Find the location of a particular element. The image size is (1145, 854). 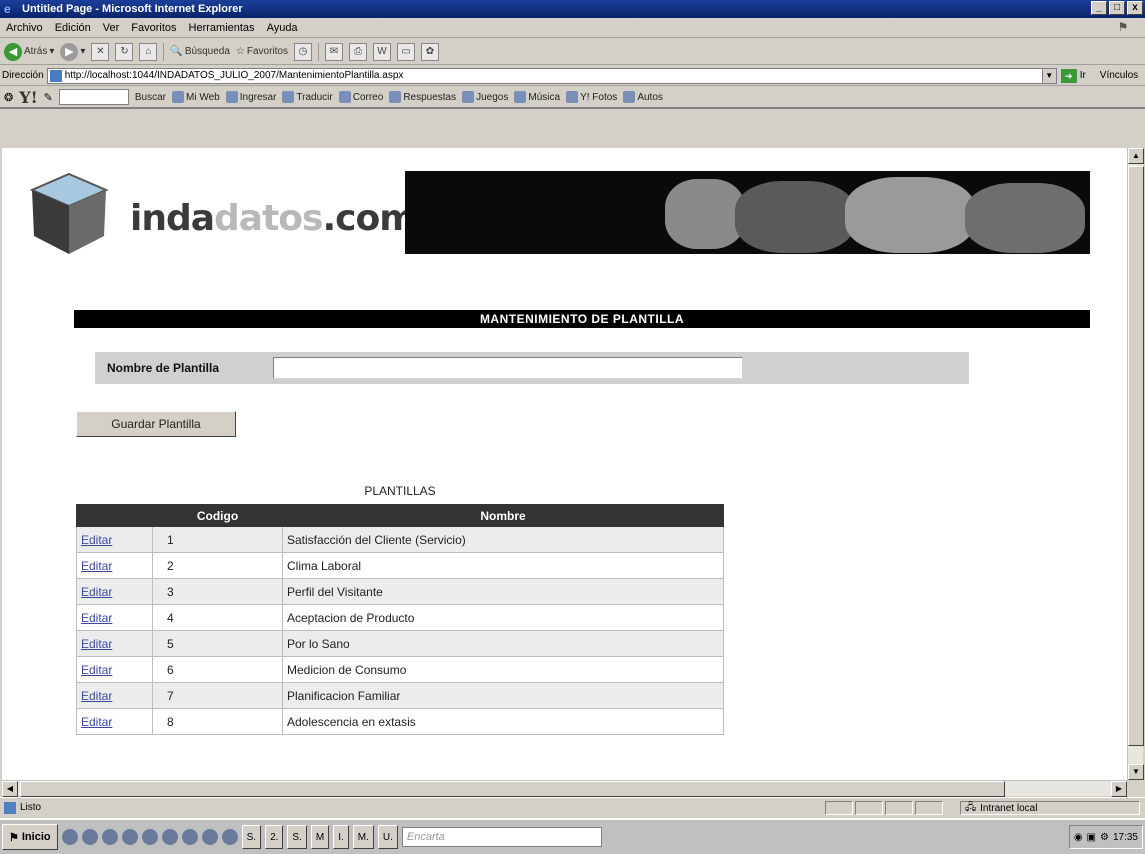

back-button: ◀ Atrás ▾ is located at coordinates (29, 51).